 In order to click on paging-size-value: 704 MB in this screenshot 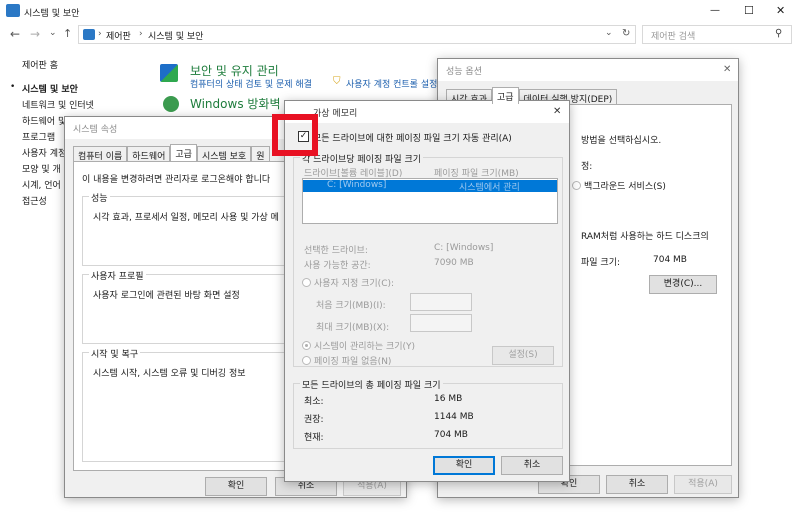, I will do `click(670, 260)`.